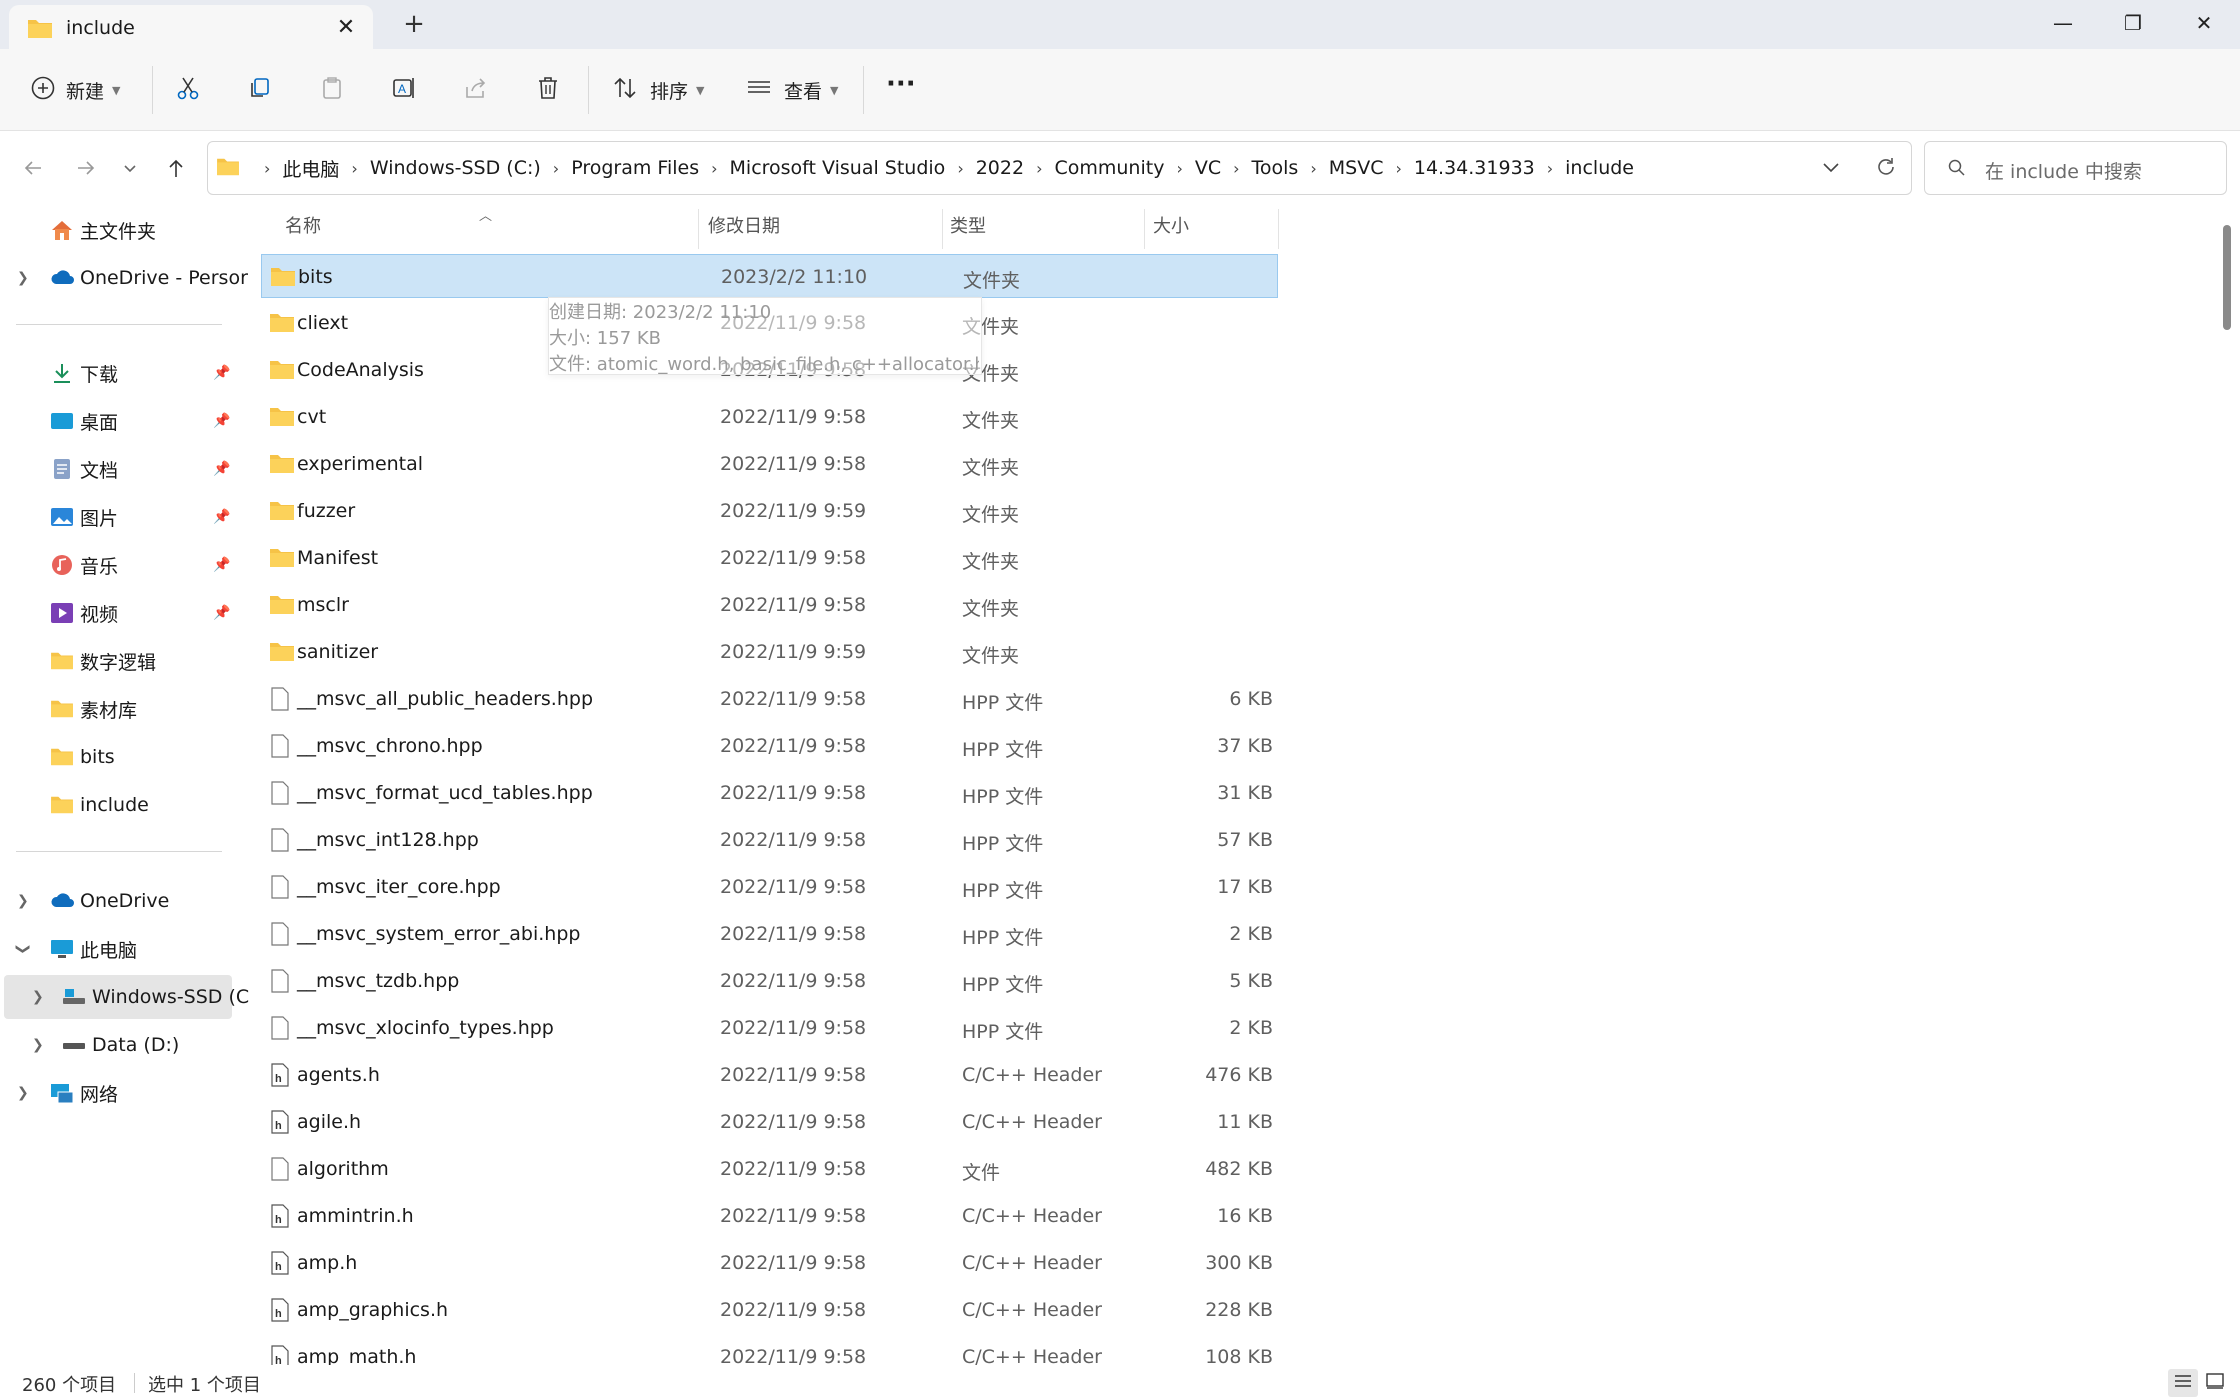 Image resolution: width=2240 pixels, height=1400 pixels. I want to click on vertical-scrollbar, so click(2227, 785).